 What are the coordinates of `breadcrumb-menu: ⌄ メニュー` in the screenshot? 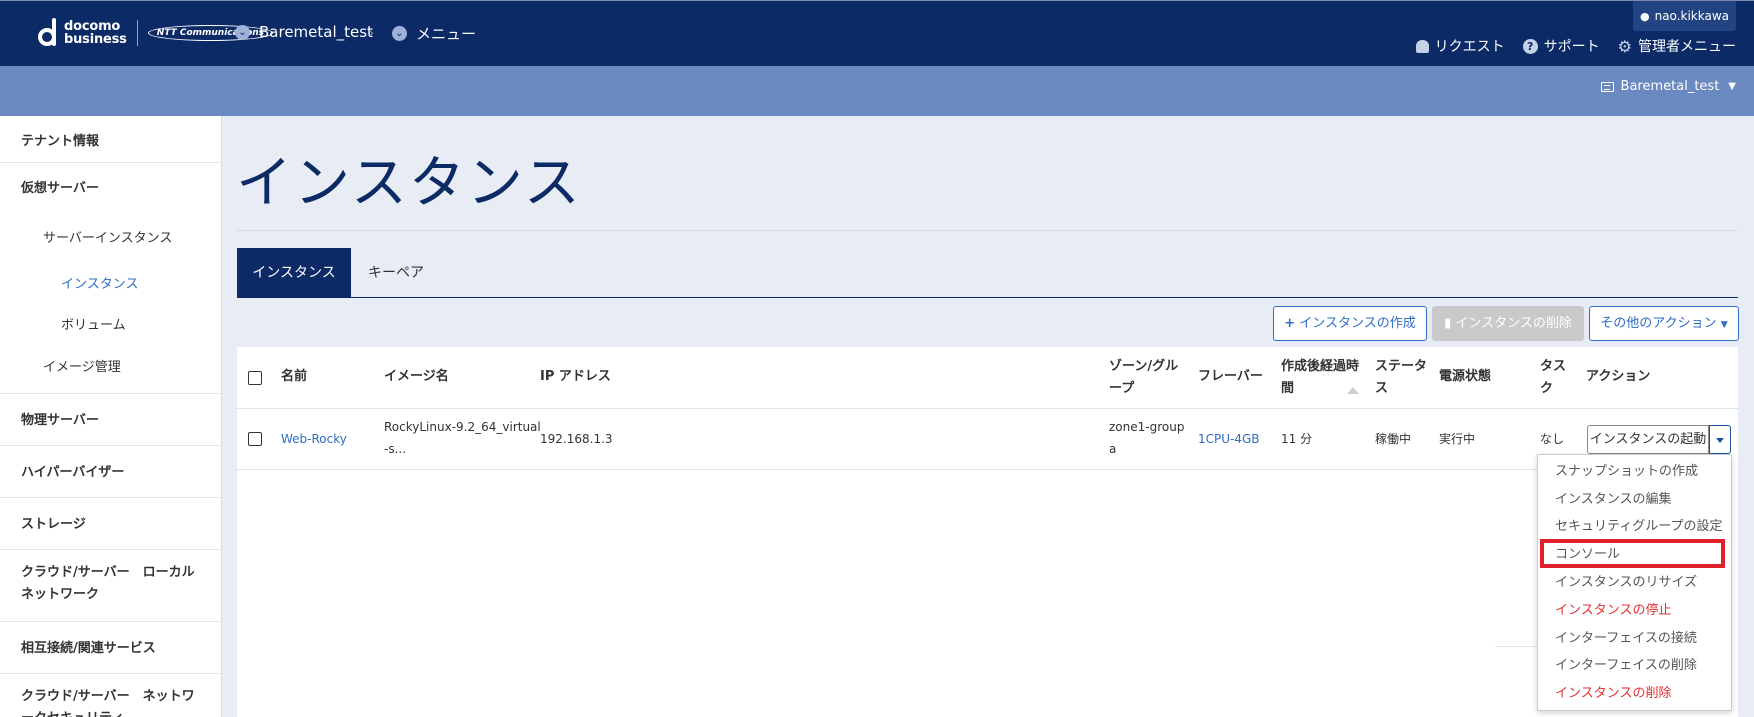 It's located at (434, 33).